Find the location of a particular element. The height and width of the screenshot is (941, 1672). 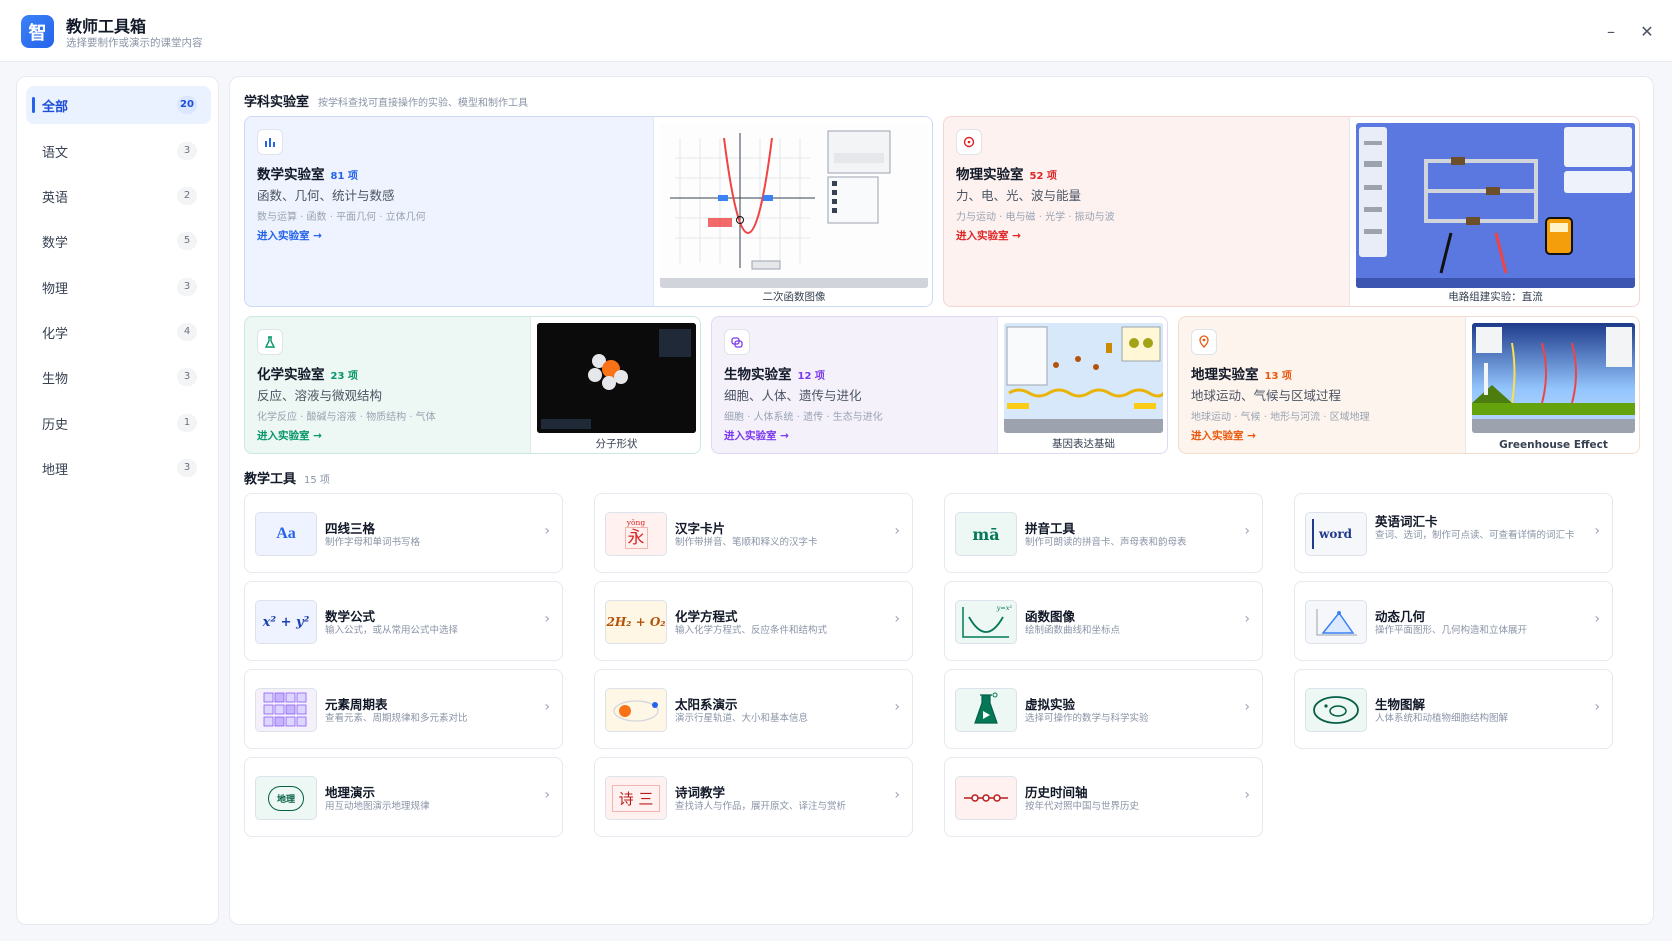

cell-icon is located at coordinates (737, 342).